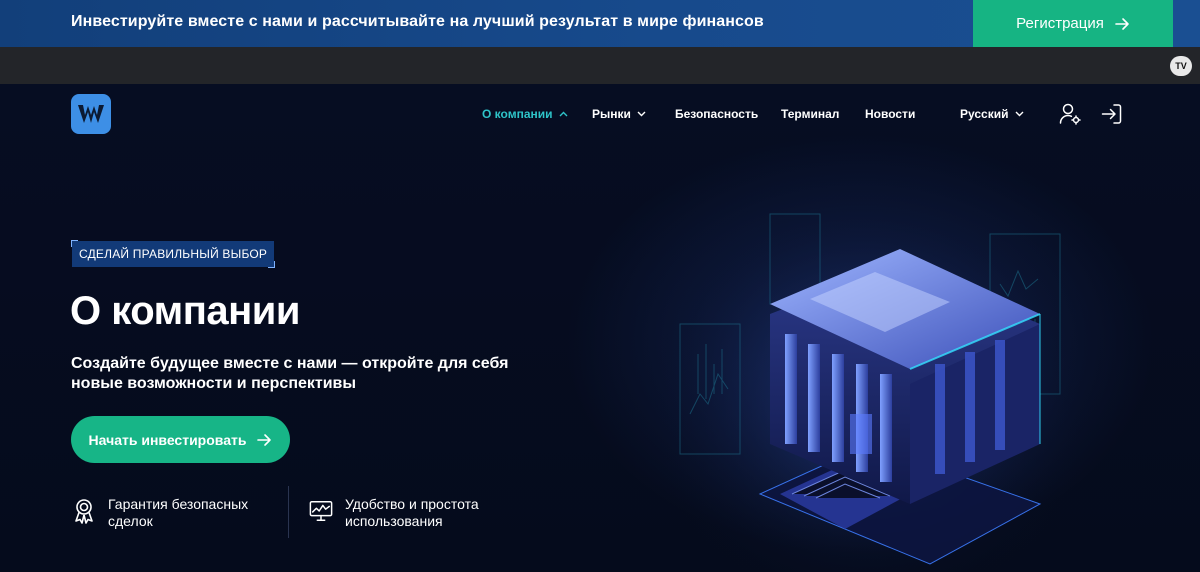  I want to click on feature-text: Удобство и простота использования, so click(412, 512).